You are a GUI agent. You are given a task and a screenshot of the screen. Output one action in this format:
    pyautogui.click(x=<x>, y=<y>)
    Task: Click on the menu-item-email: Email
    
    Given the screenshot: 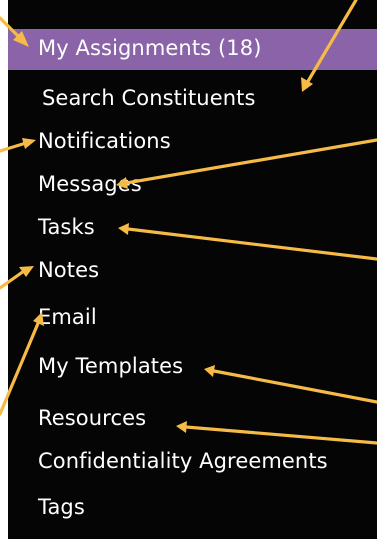 What is the action you would take?
    pyautogui.click(x=67, y=317)
    